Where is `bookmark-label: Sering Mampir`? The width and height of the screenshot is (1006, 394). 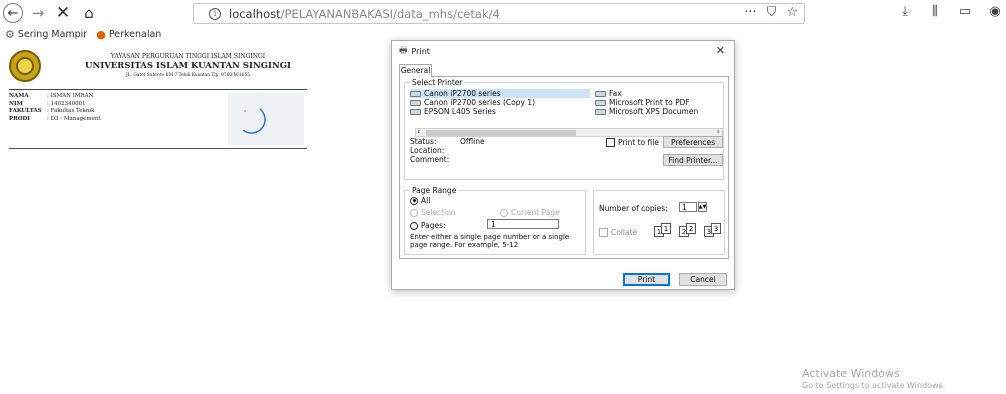
bookmark-label: Sering Mampir is located at coordinates (52, 34).